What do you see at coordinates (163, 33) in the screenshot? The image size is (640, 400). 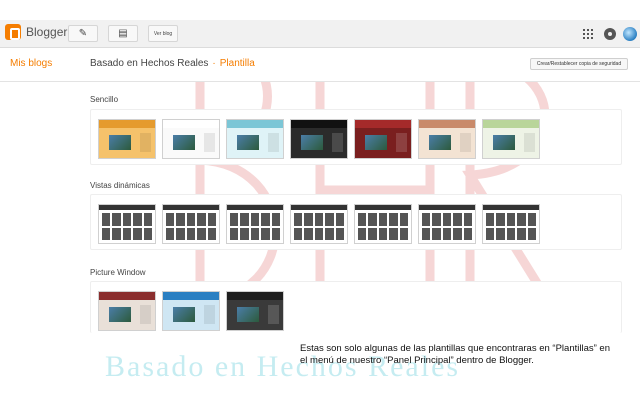 I see `view-blog-button: Ver blog` at bounding box center [163, 33].